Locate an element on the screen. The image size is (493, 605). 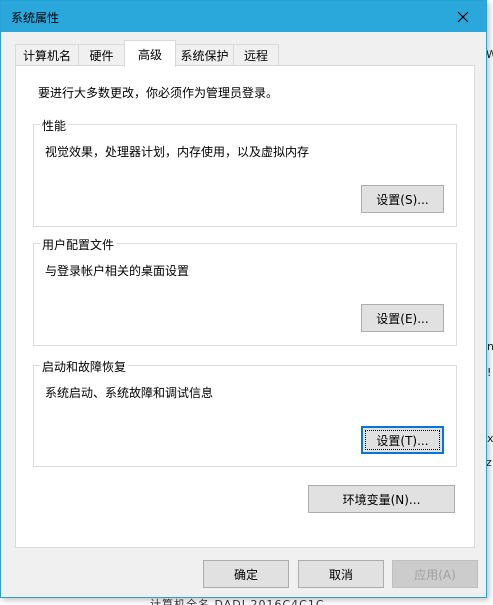
close-button is located at coordinates (463, 16).